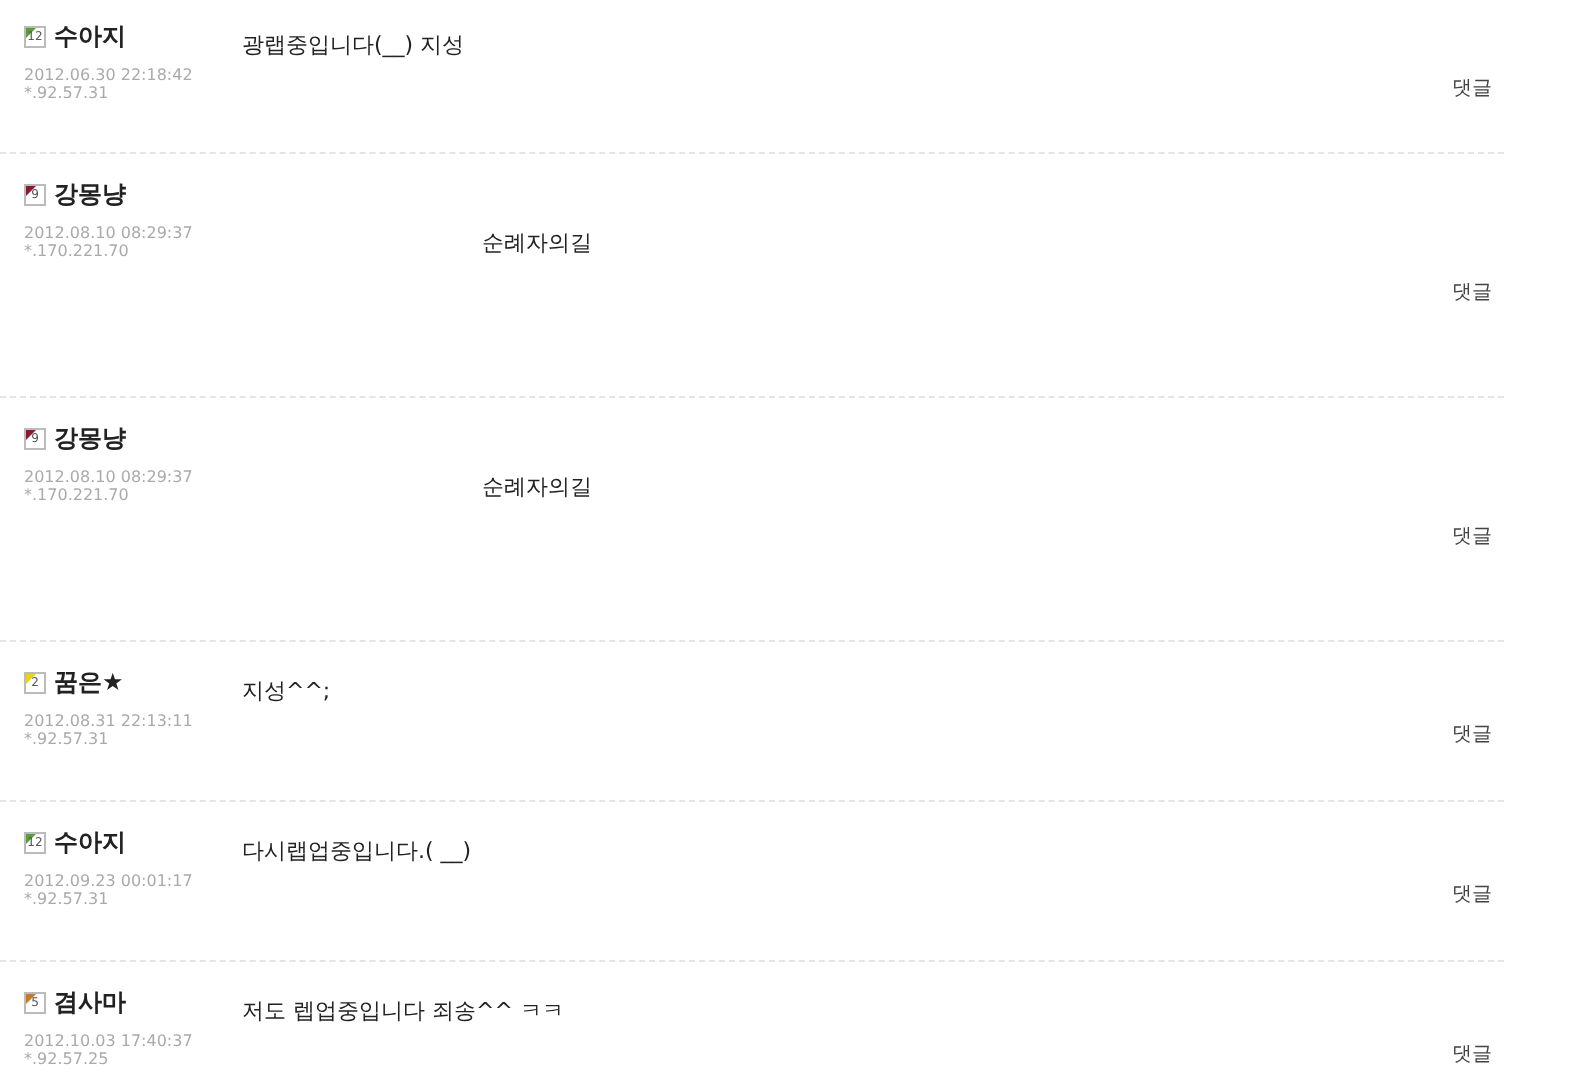 The height and width of the screenshot is (1080, 1586). I want to click on author-name: 겸사마, so click(90, 1003).